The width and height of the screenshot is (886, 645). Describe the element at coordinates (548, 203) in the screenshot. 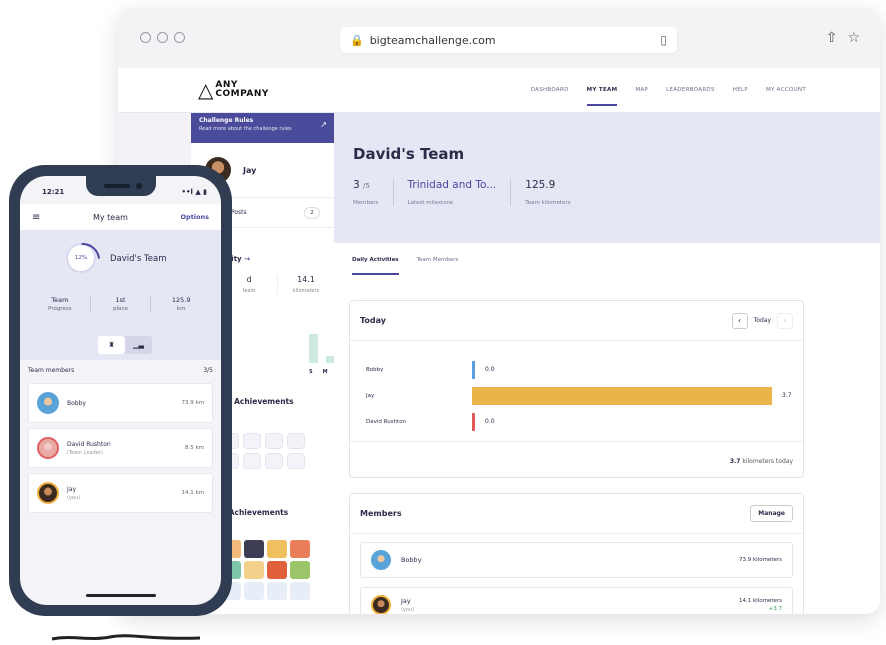

I see `team-km-label: Team kilometers` at that location.